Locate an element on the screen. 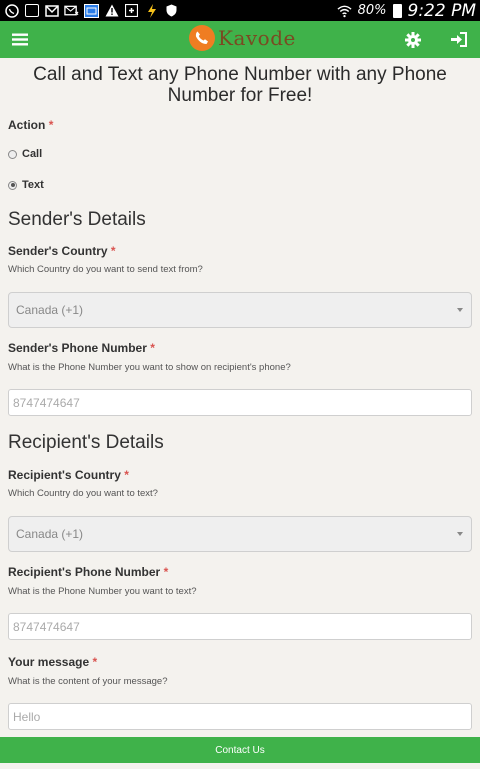  settings-button is located at coordinates (413, 40).